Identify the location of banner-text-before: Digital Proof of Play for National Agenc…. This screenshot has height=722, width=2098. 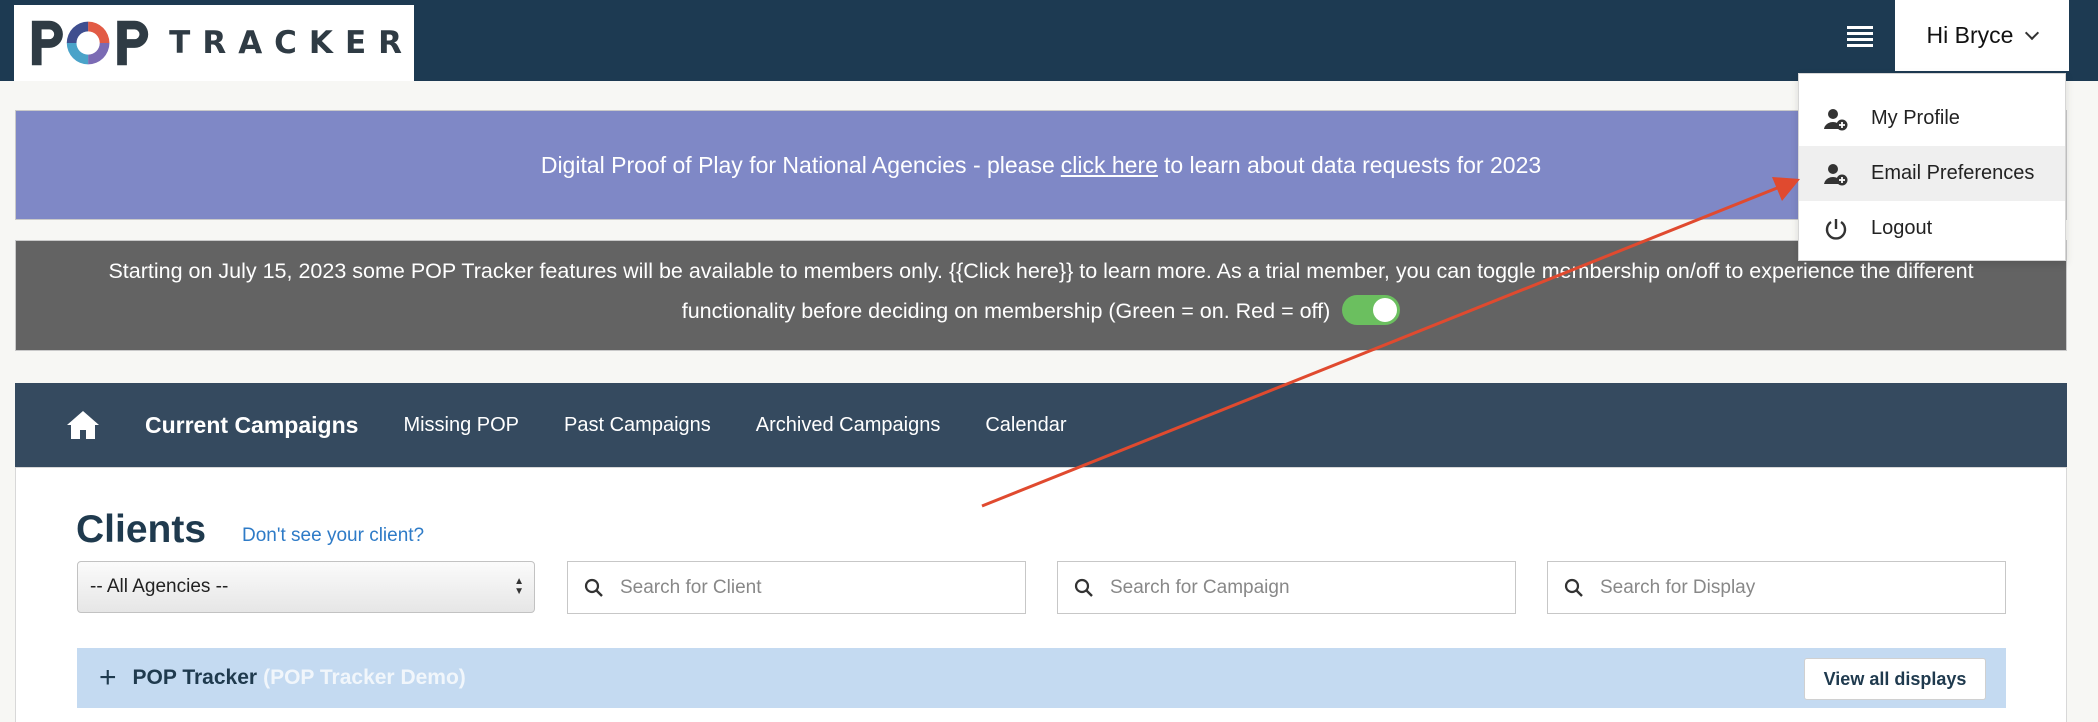
(797, 164).